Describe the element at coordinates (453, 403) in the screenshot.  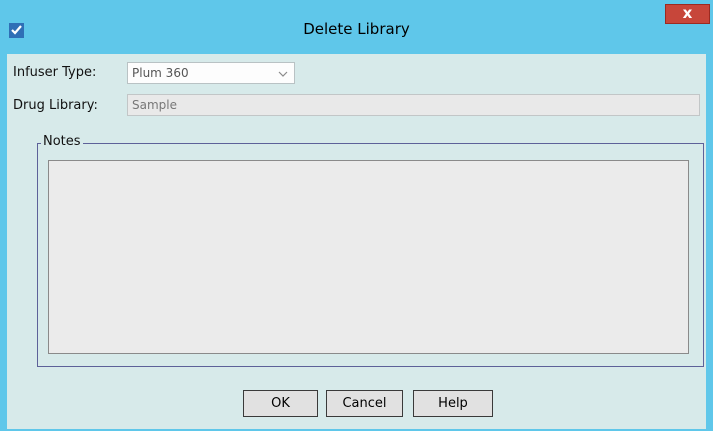
I see `help-button: Help` at that location.